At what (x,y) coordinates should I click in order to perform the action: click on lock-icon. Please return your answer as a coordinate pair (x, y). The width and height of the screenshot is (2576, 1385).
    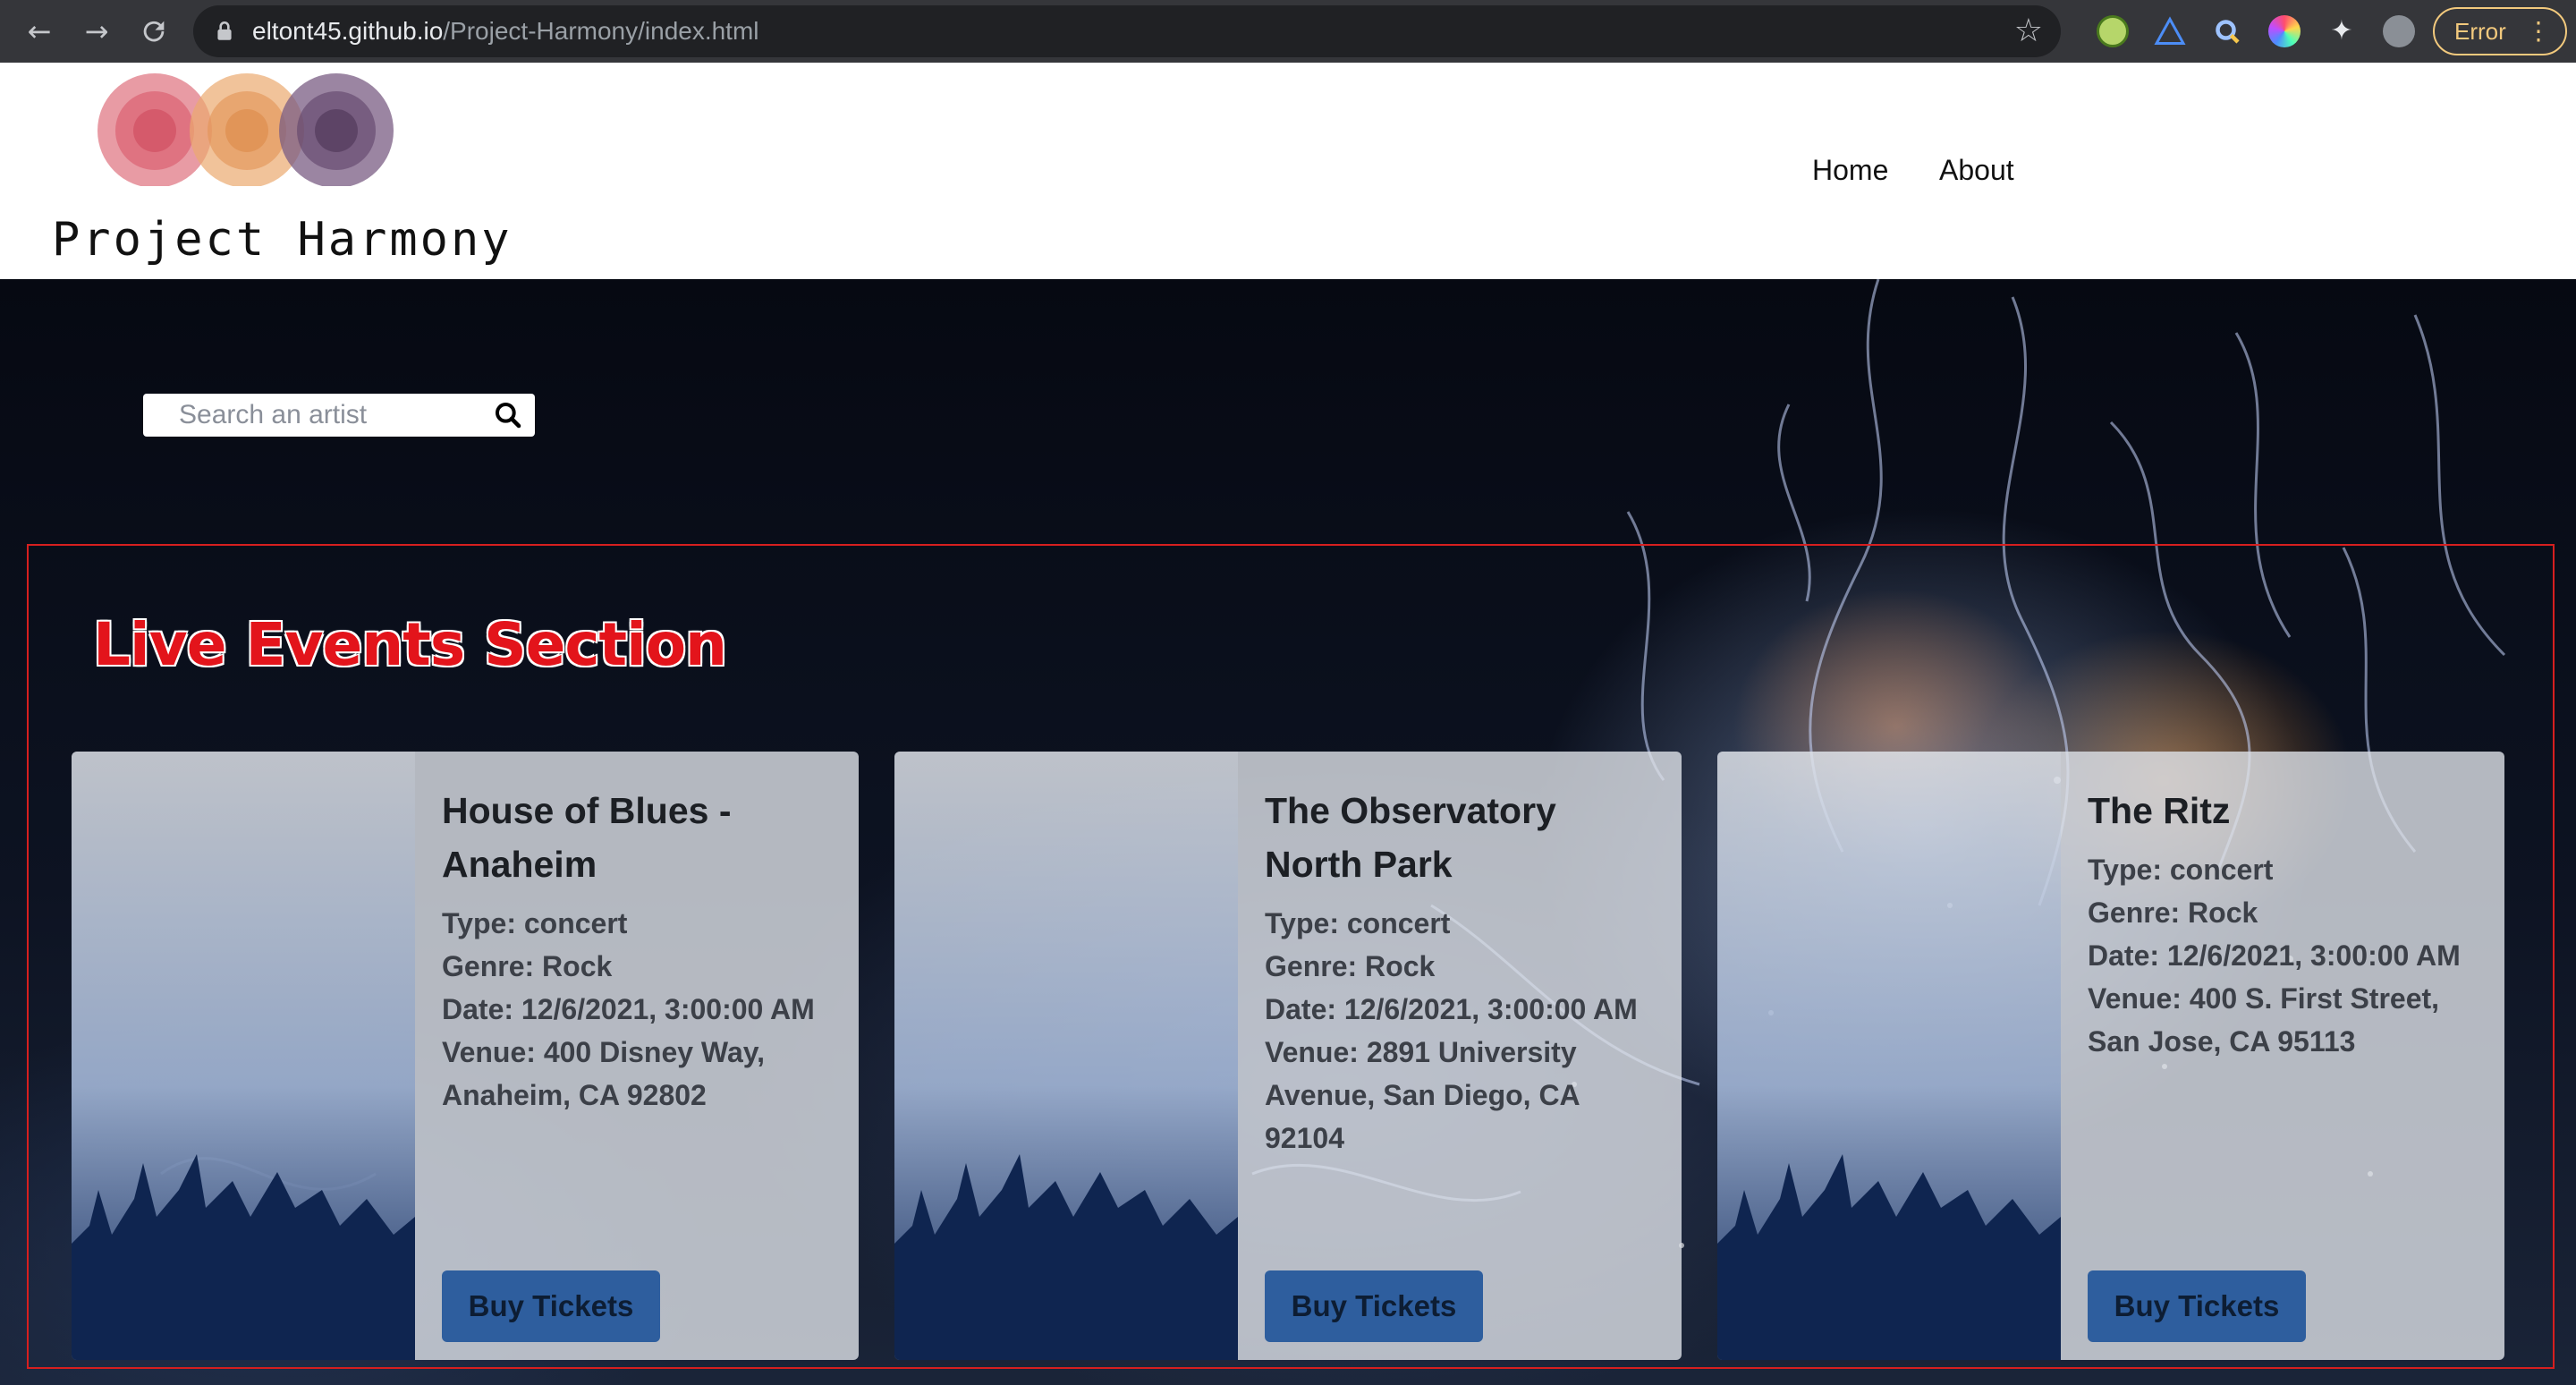
    Looking at the image, I should click on (224, 30).